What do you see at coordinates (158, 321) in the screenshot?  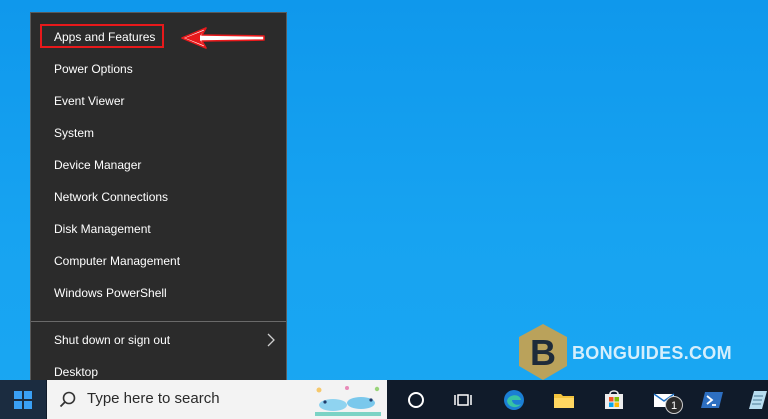 I see `menu-separator` at bounding box center [158, 321].